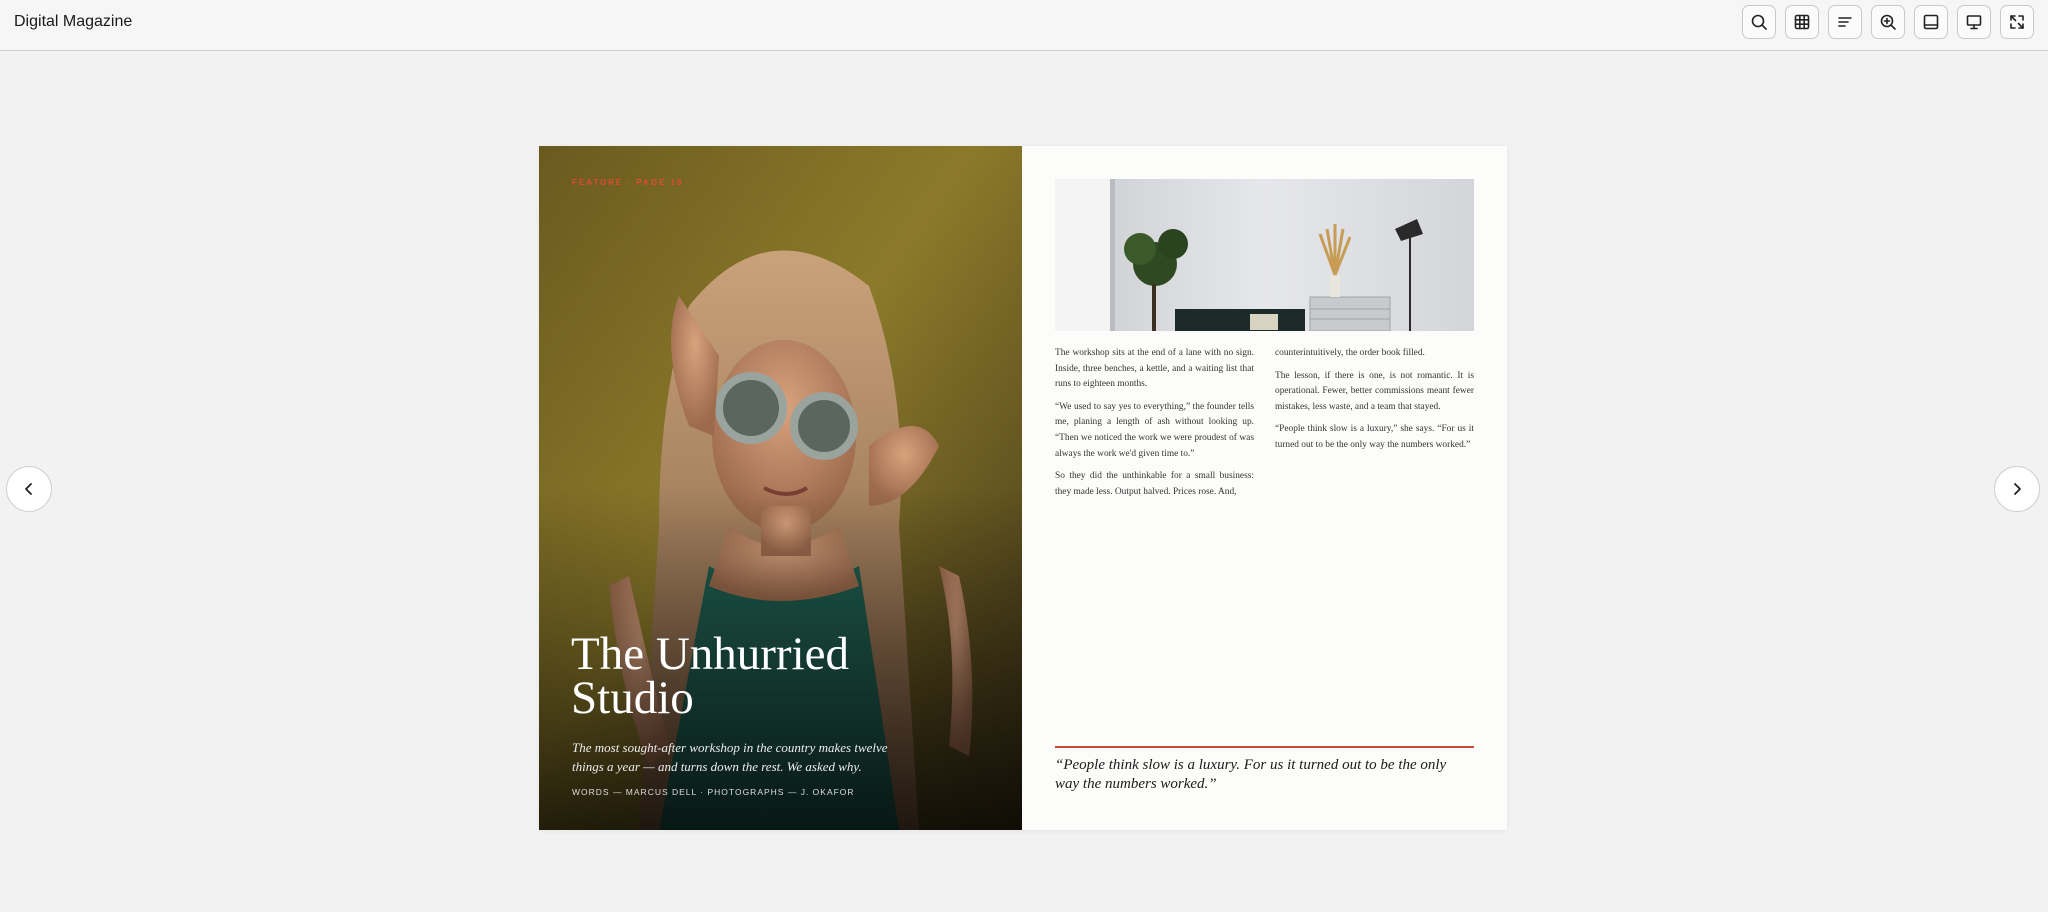 The image size is (2048, 912). Describe the element at coordinates (628, 182) in the screenshot. I see `feature-eyebrow: FEATURE · PAGE 18` at that location.